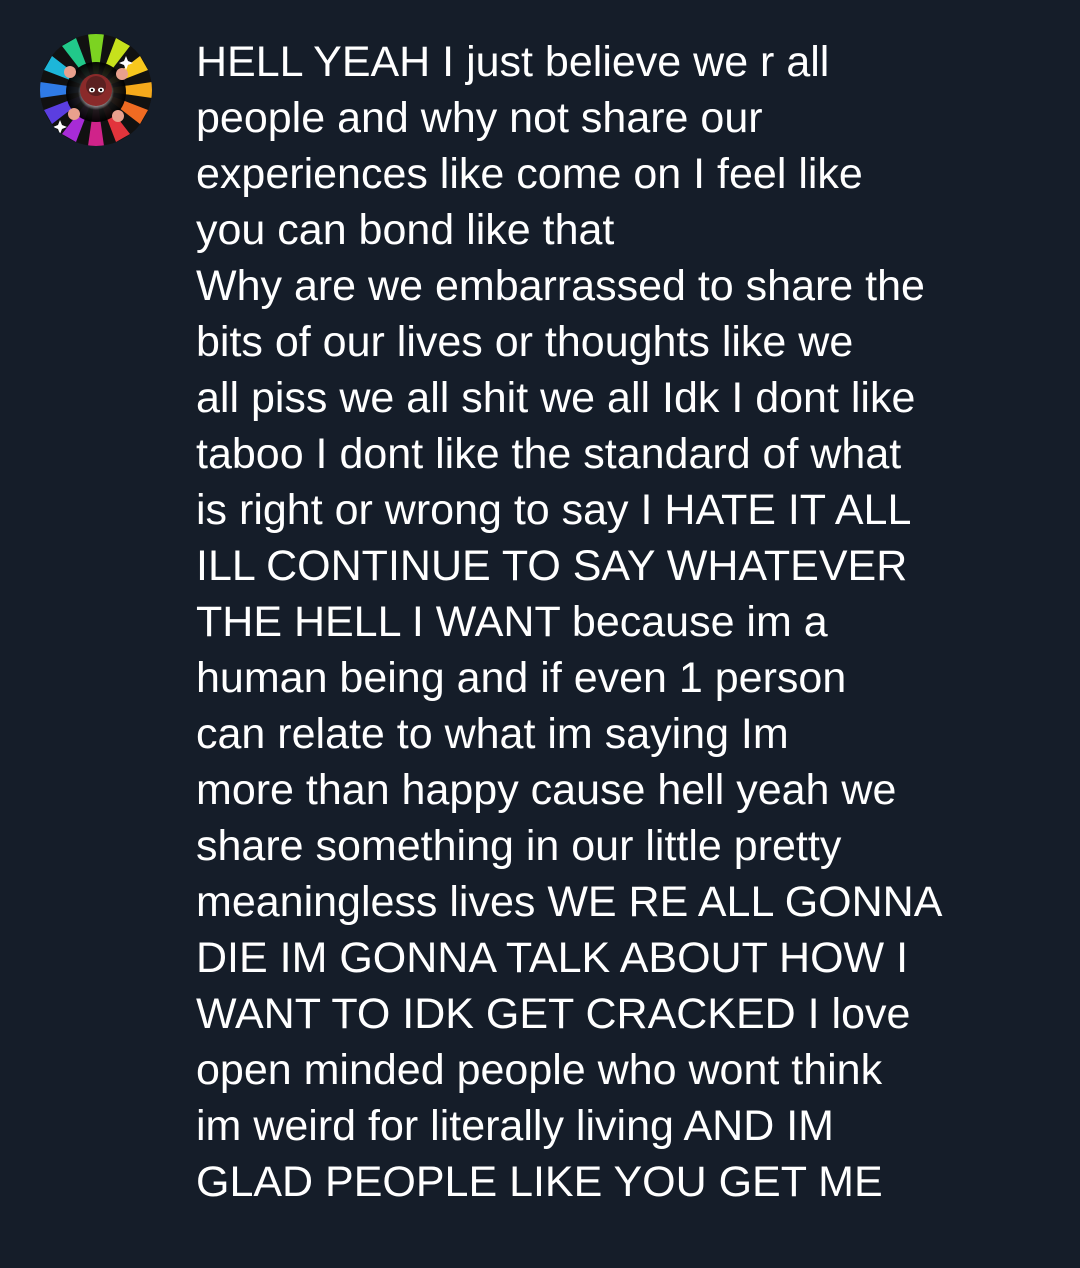 Image resolution: width=1080 pixels, height=1268 pixels. I want to click on comment-line: share something in our little pretty, so click(519, 846).